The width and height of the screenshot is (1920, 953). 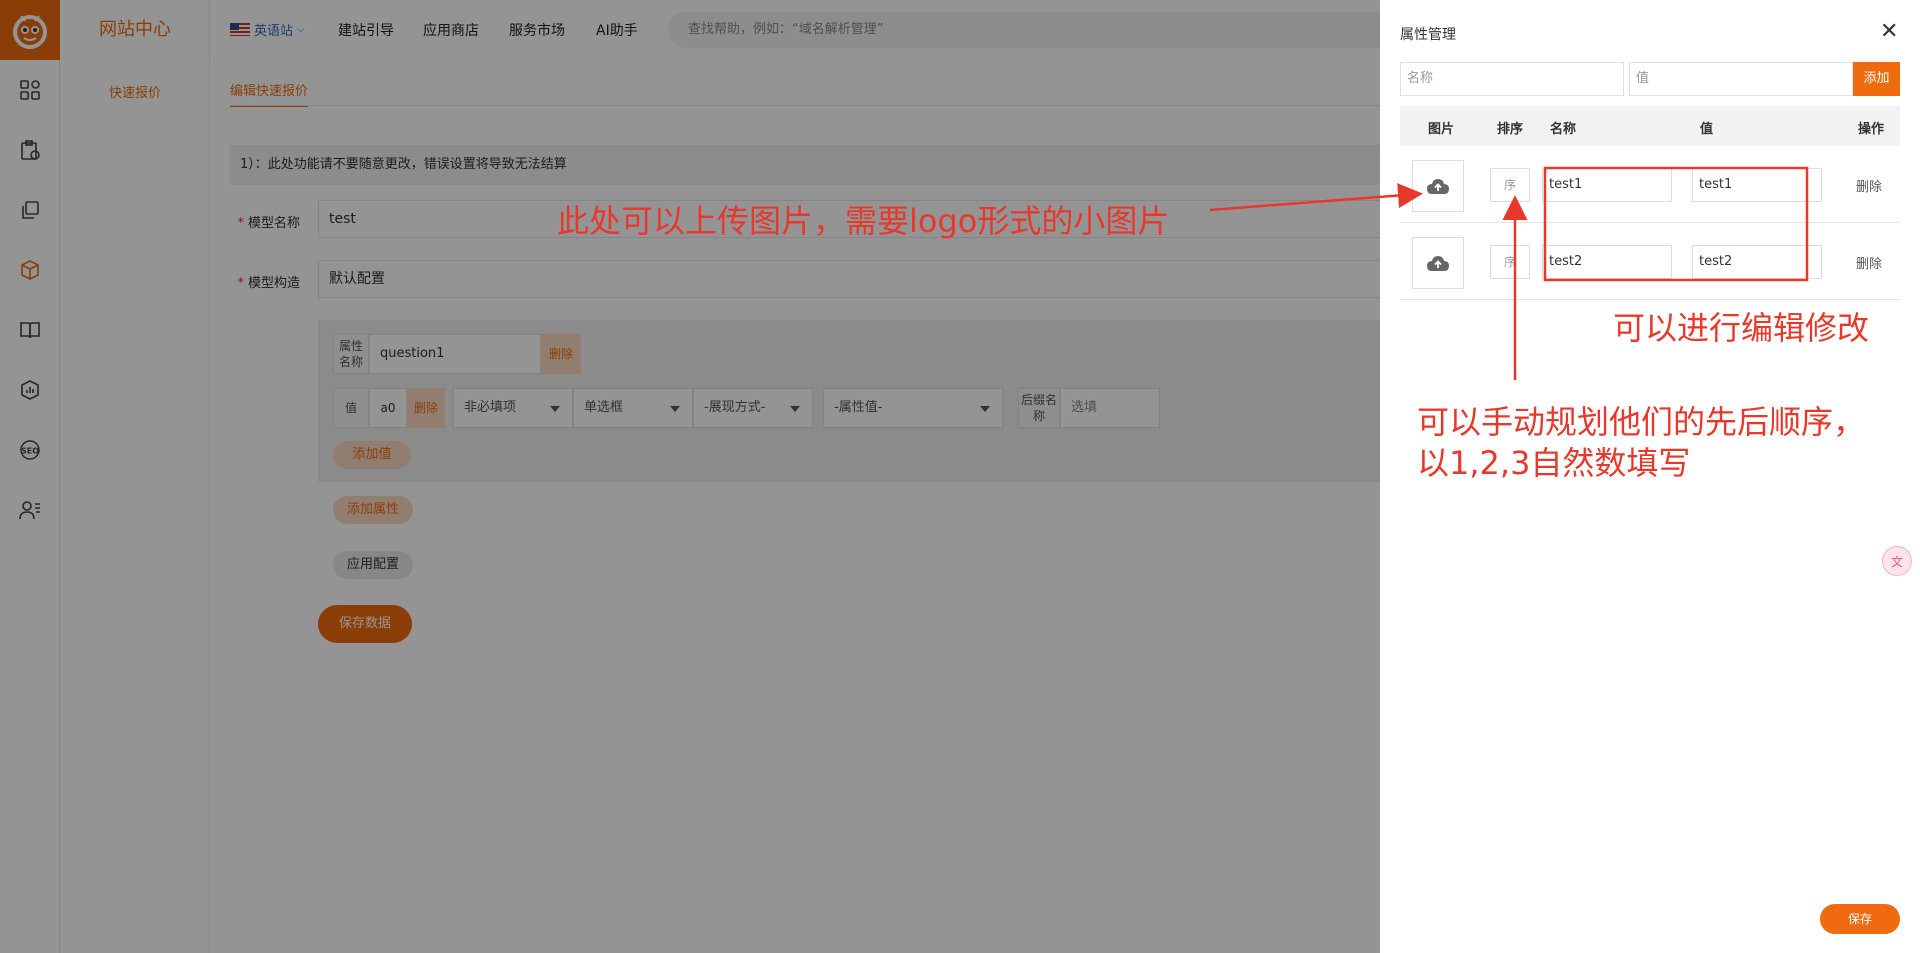 I want to click on table-row: 序 test1 test1 删除, so click(x=1650, y=184).